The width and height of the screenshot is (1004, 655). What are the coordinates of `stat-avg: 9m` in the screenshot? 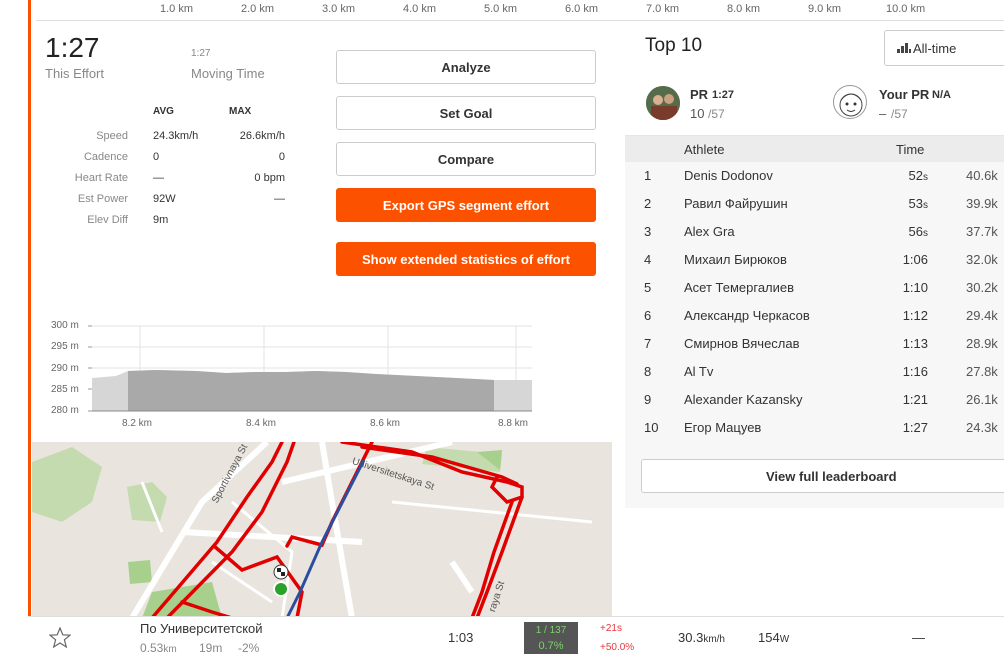 It's located at (161, 220).